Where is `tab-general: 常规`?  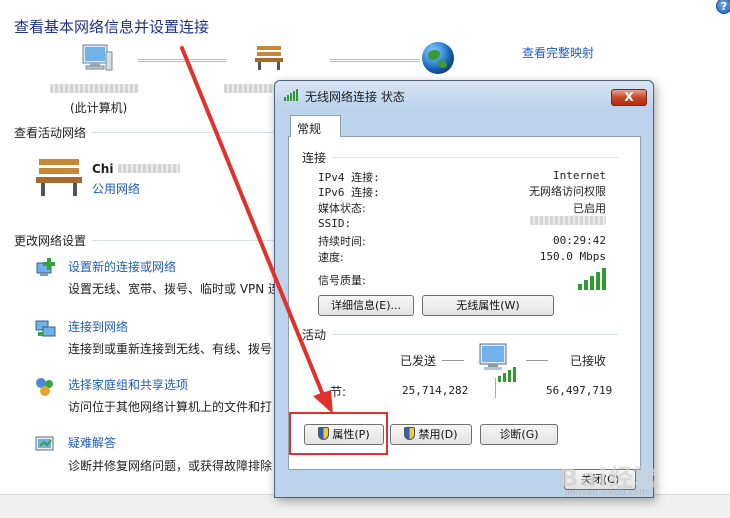
tab-general: 常规 is located at coordinates (315, 126).